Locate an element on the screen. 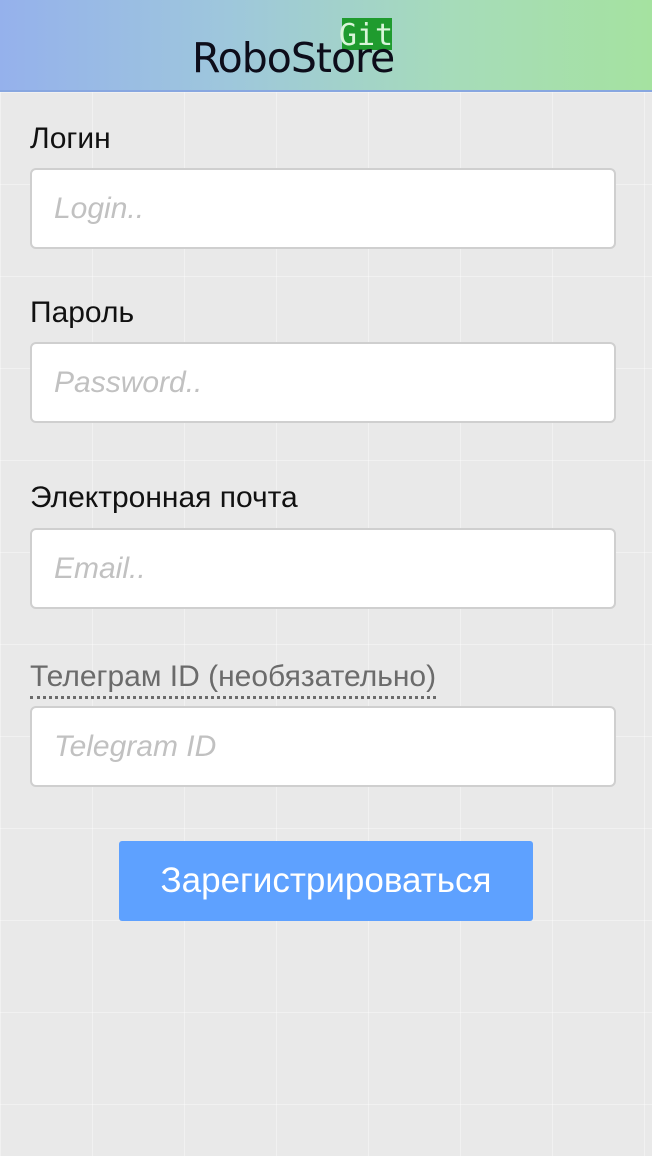  login-label: Логин is located at coordinates (70, 138).